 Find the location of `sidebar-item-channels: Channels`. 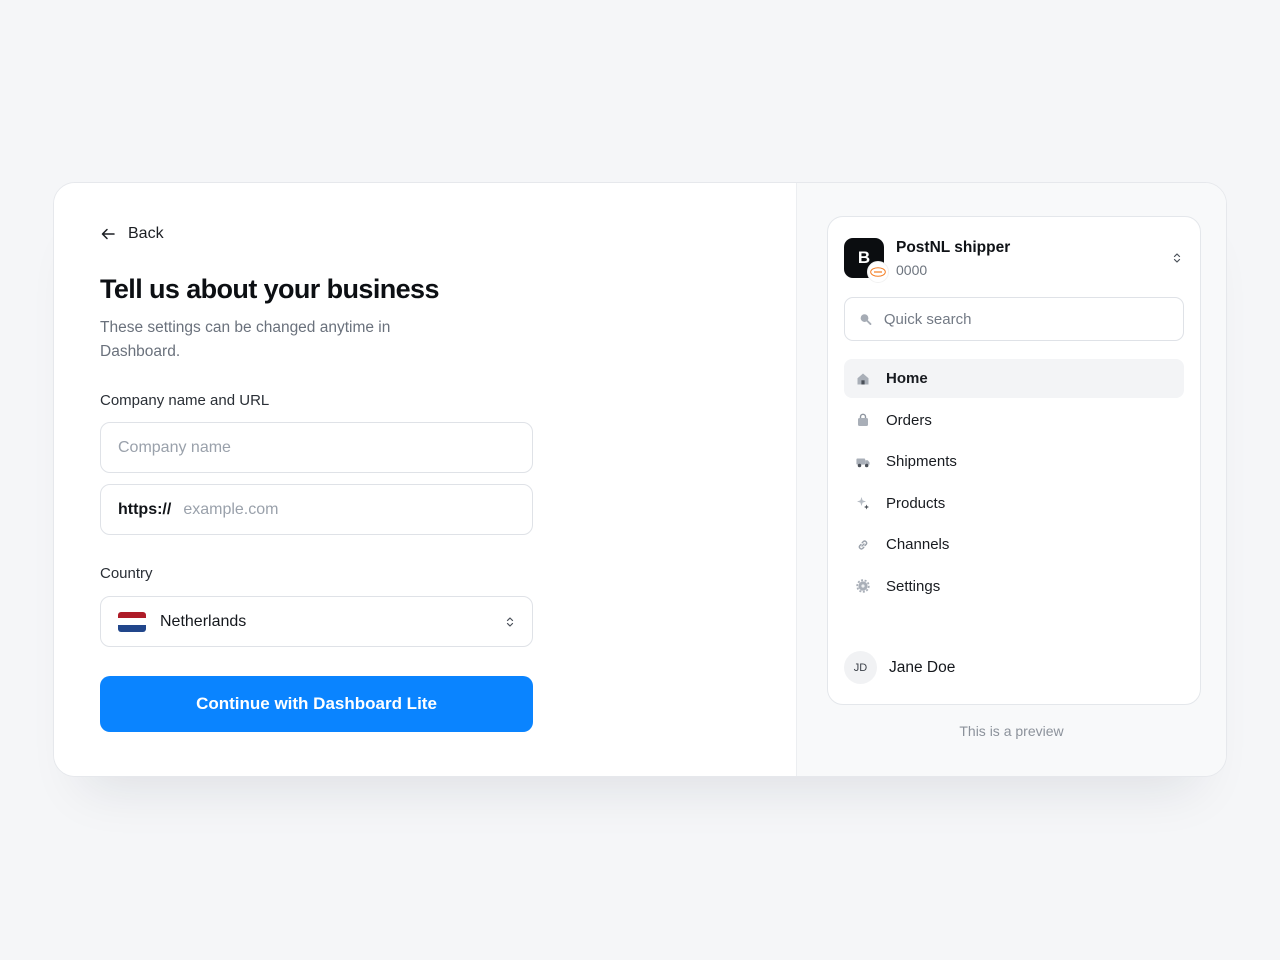

sidebar-item-channels: Channels is located at coordinates (1014, 544).